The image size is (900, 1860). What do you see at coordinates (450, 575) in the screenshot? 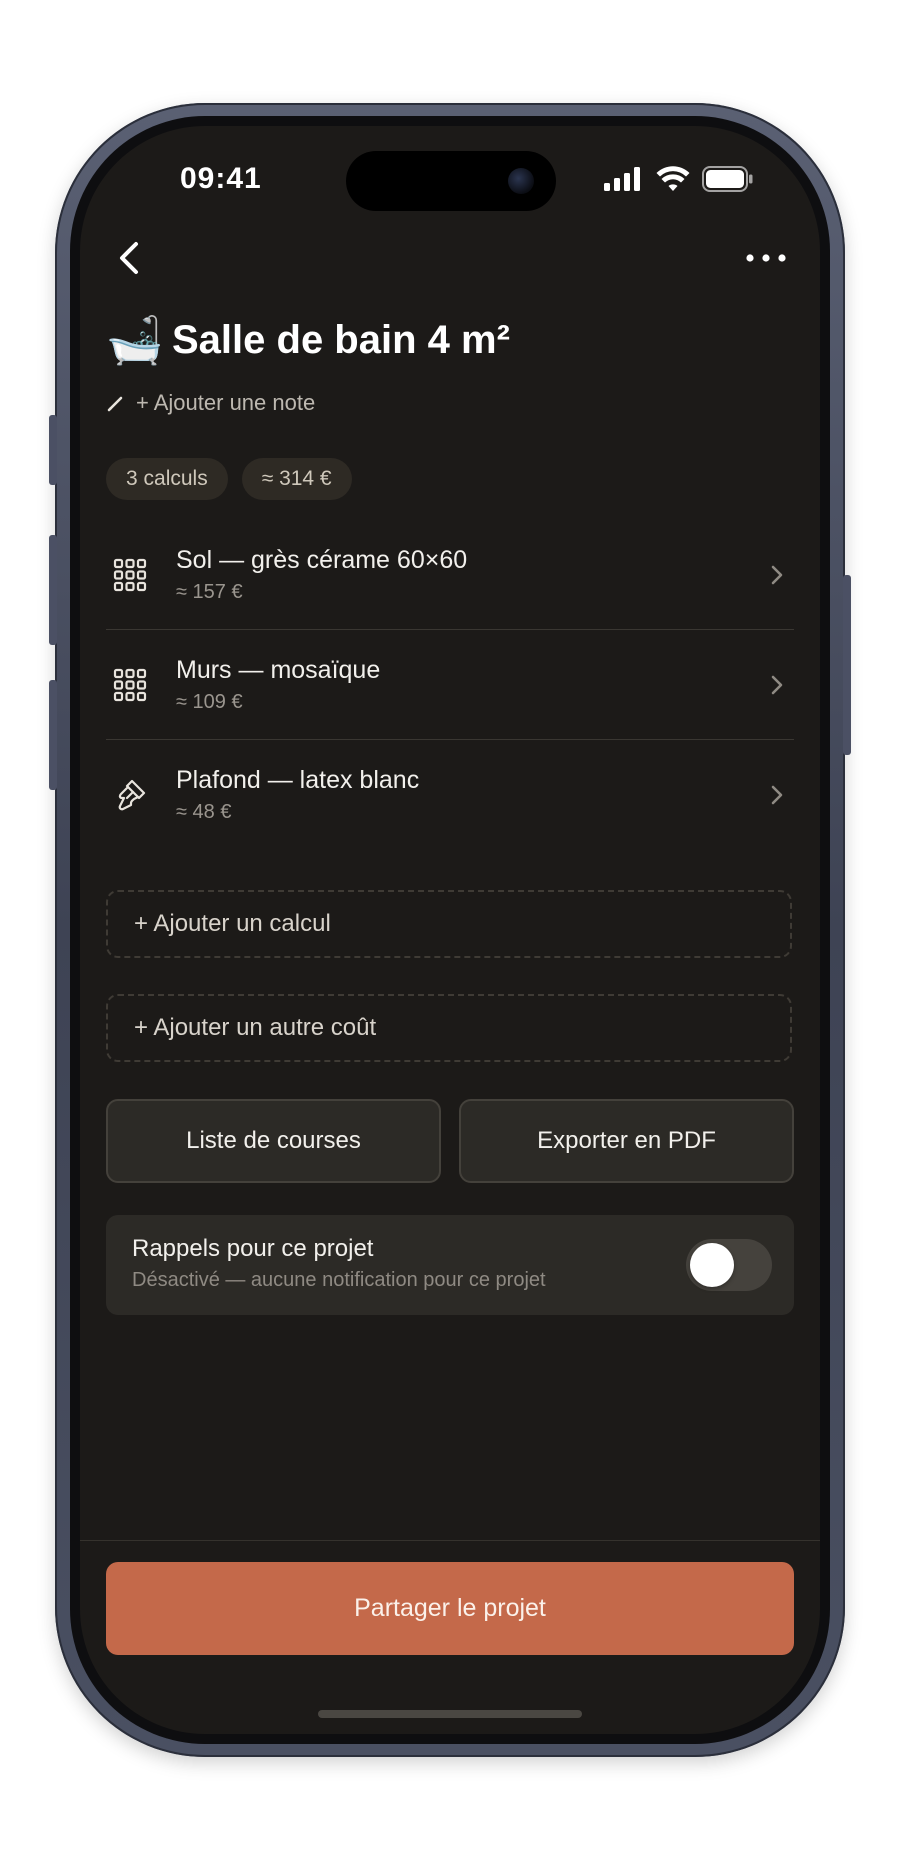
I see `calculation-item-floor: Sol — grès cérame 60×60 ≈ 157 €` at bounding box center [450, 575].